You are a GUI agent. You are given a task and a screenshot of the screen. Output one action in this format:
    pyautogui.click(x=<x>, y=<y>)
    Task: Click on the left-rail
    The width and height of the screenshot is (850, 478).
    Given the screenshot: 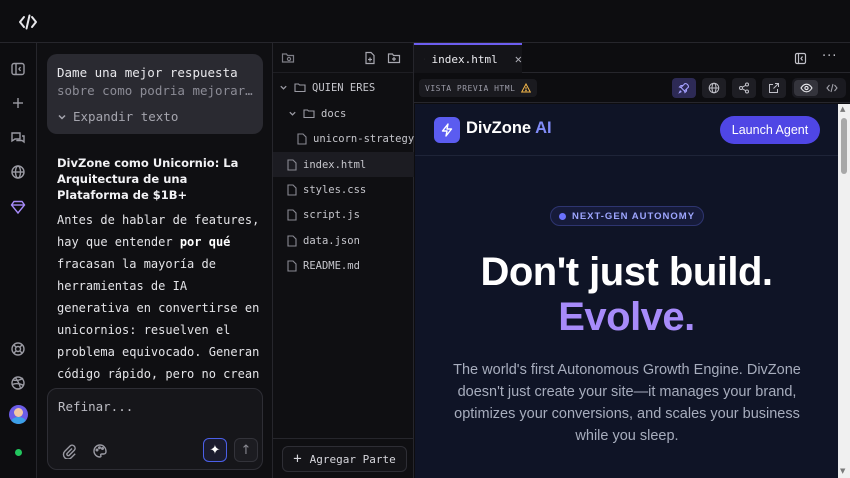 What is the action you would take?
    pyautogui.click(x=18, y=260)
    